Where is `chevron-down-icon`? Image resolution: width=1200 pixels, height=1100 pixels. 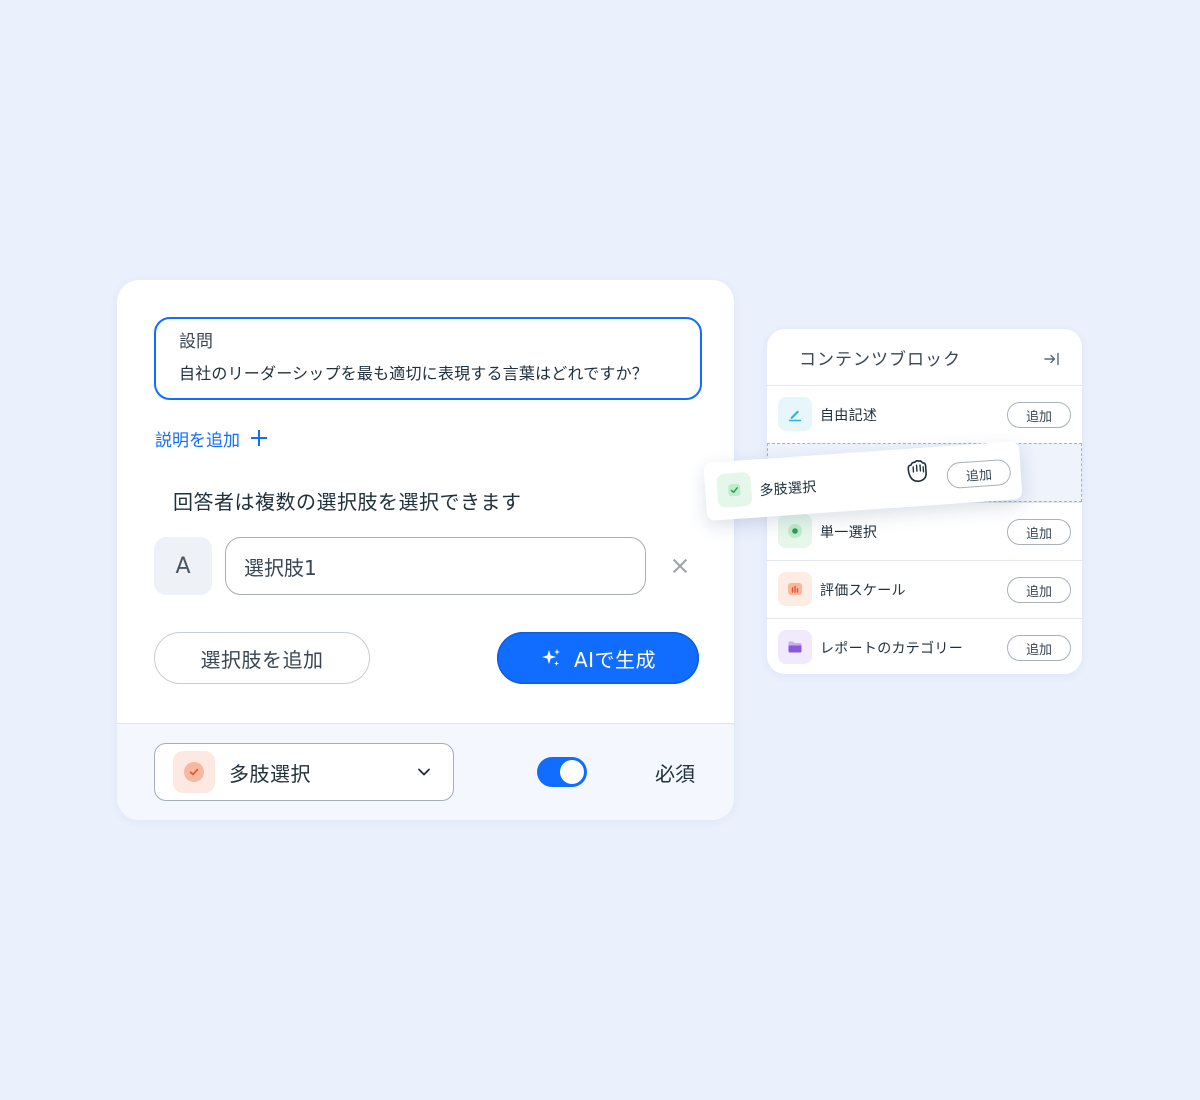 chevron-down-icon is located at coordinates (424, 771).